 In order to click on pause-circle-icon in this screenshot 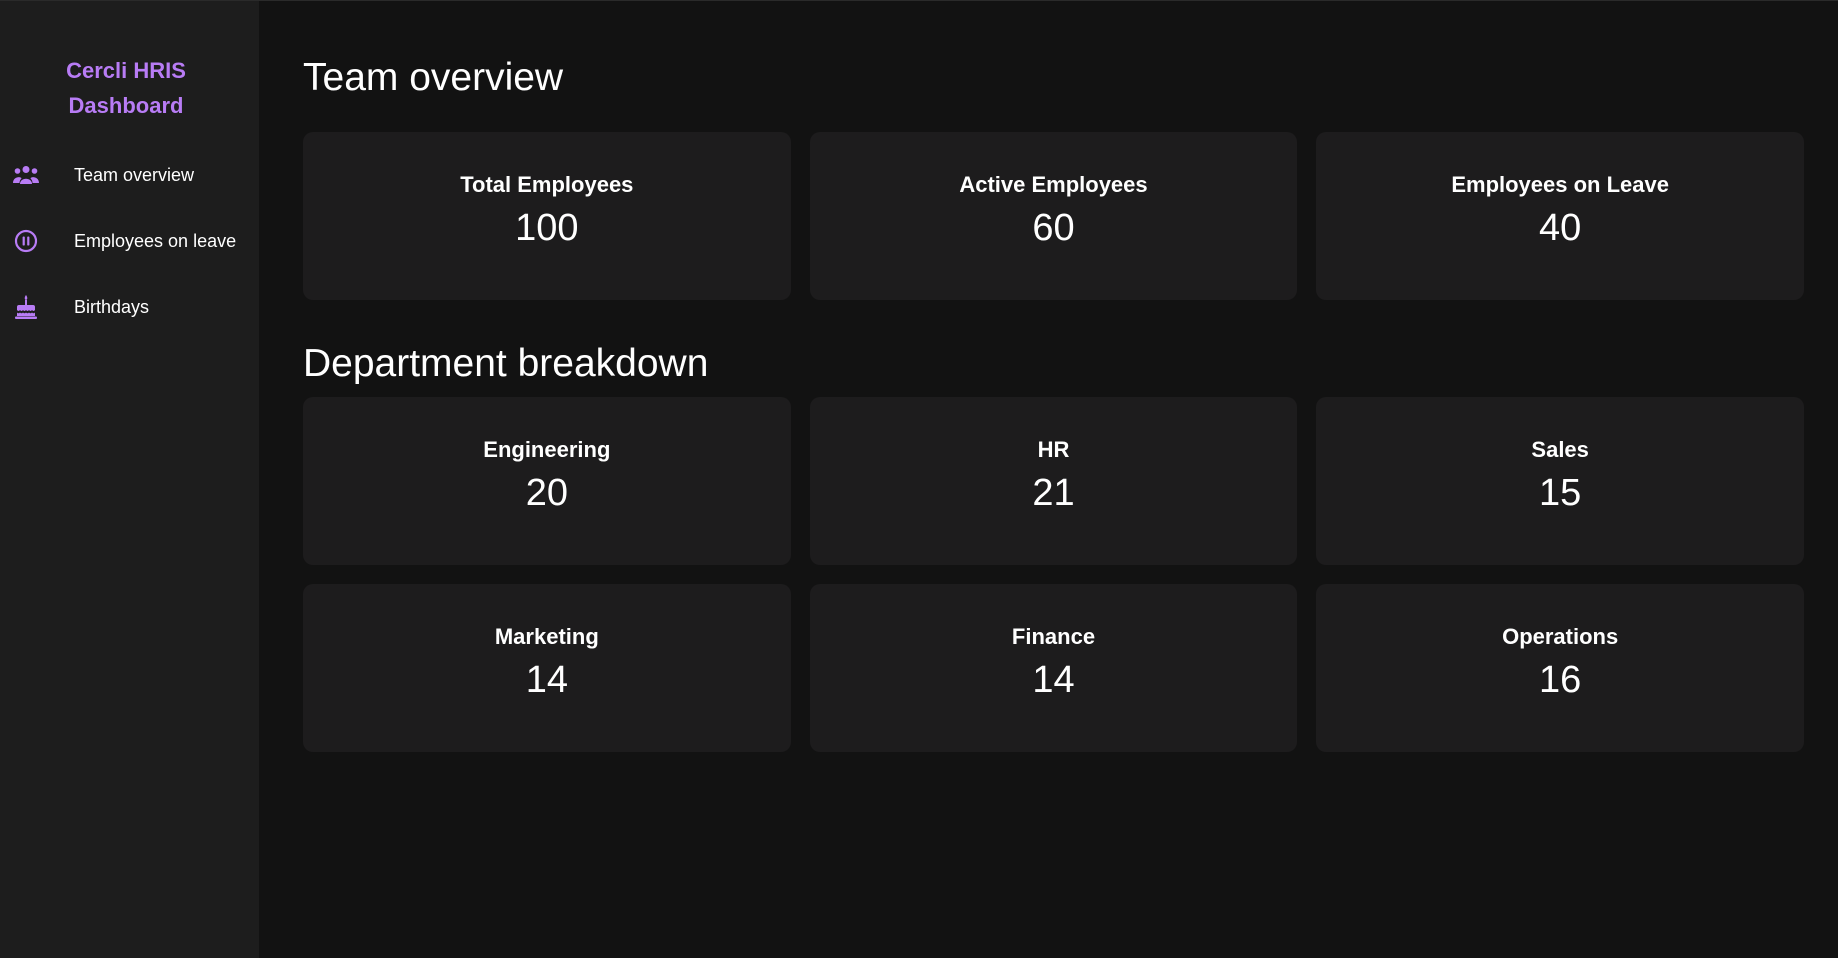, I will do `click(26, 241)`.